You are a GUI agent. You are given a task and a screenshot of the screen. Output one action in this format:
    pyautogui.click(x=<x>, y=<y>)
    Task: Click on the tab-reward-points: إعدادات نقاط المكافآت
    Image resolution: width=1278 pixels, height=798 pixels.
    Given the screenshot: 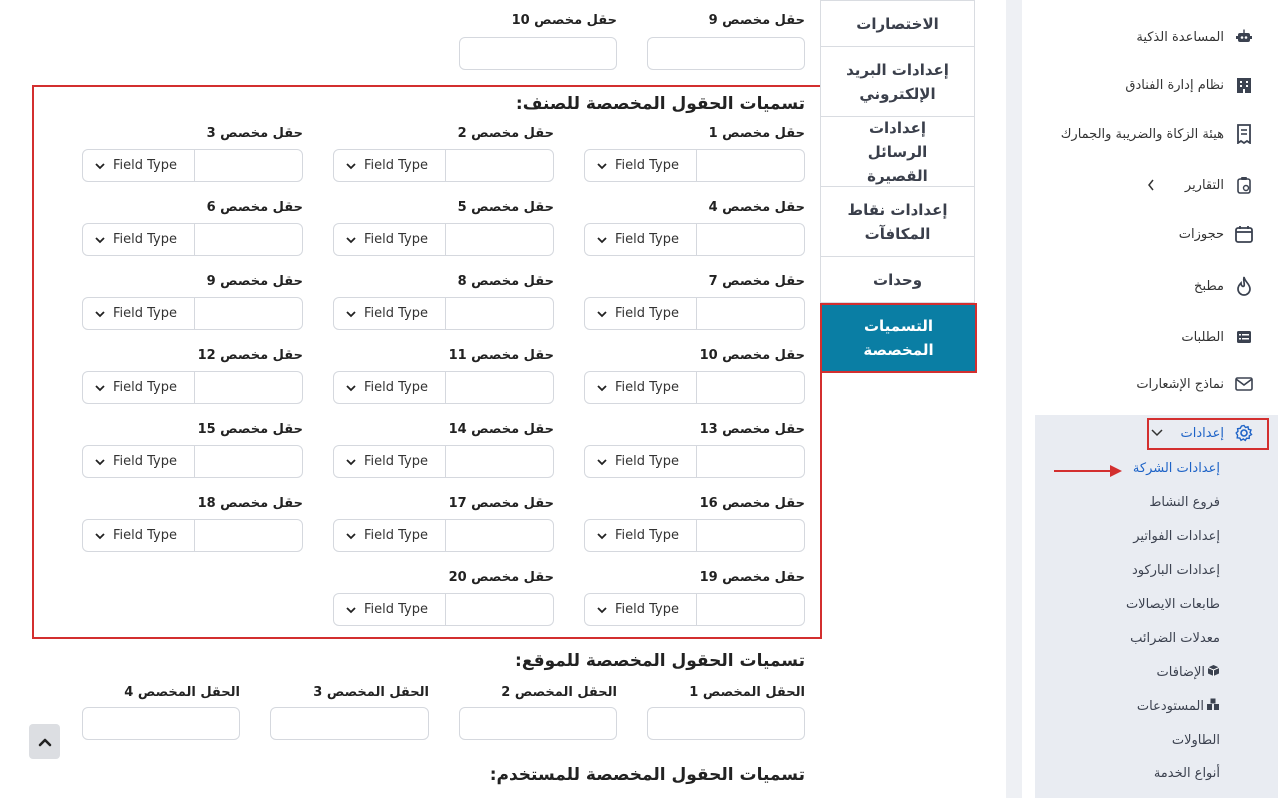 What is the action you would take?
    pyautogui.click(x=897, y=221)
    